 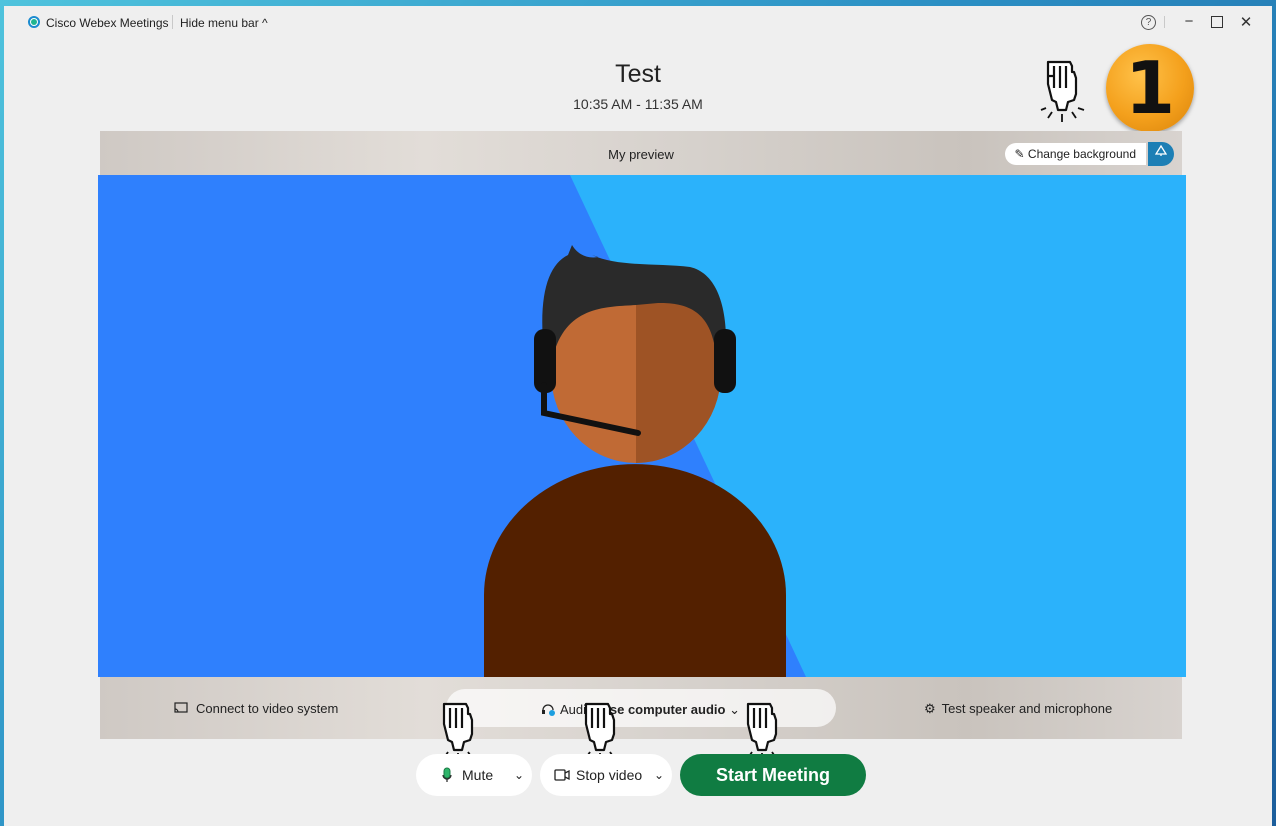 What do you see at coordinates (930, 708) in the screenshot?
I see `gear-icon: ⚙` at bounding box center [930, 708].